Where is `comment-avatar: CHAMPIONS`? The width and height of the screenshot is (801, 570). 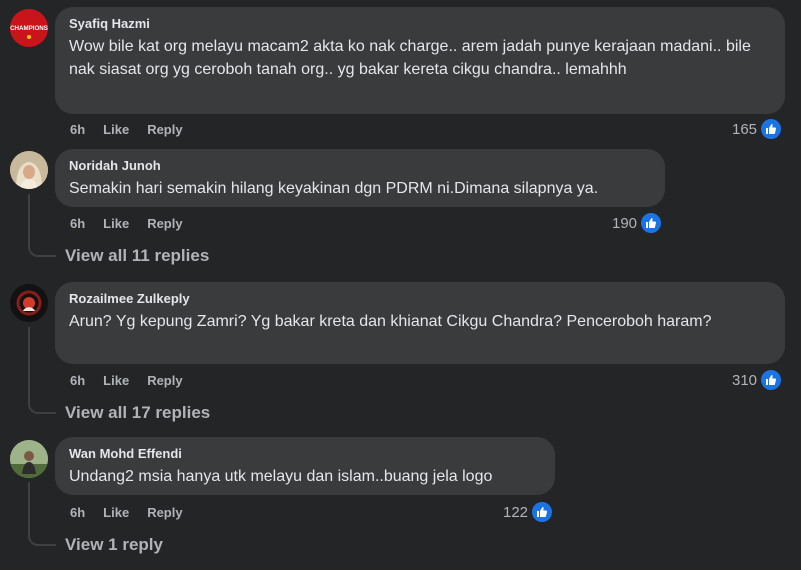
comment-avatar: CHAMPIONS is located at coordinates (29, 28).